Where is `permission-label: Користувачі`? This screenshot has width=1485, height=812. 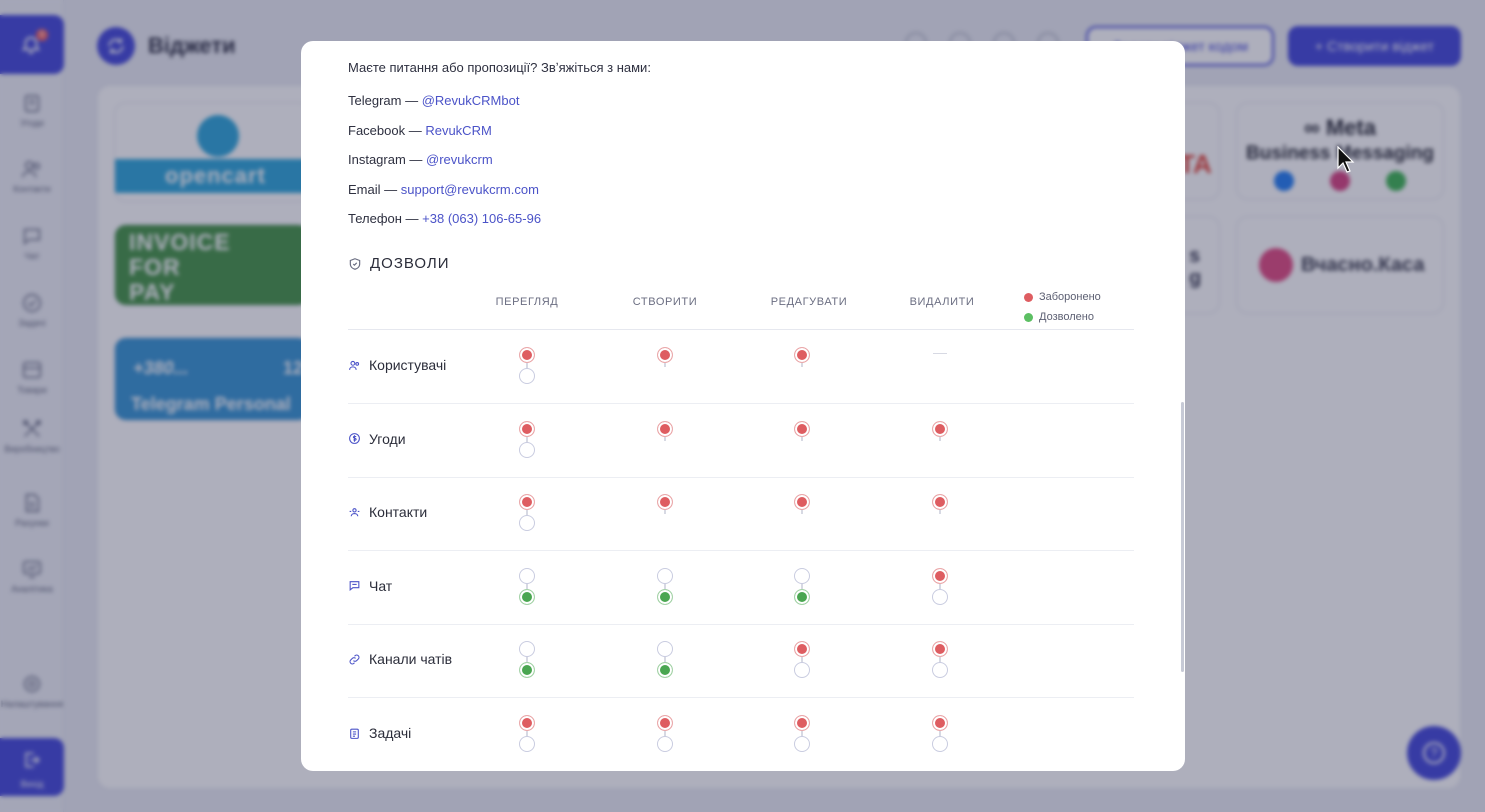 permission-label: Користувачі is located at coordinates (408, 365).